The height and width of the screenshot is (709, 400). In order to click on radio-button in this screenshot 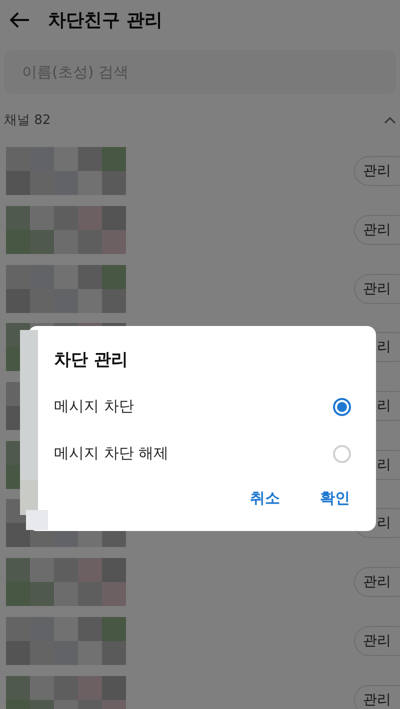, I will do `click(342, 407)`.